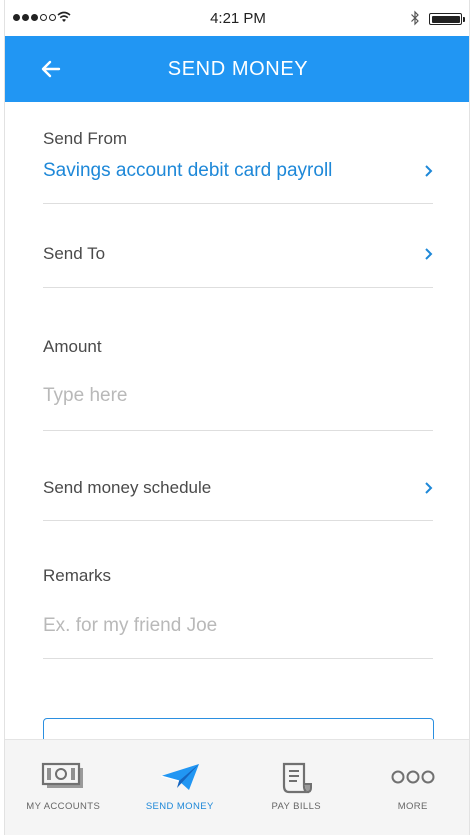 This screenshot has width=474, height=835. What do you see at coordinates (238, 590) in the screenshot?
I see `remarks-row: Remarks` at bounding box center [238, 590].